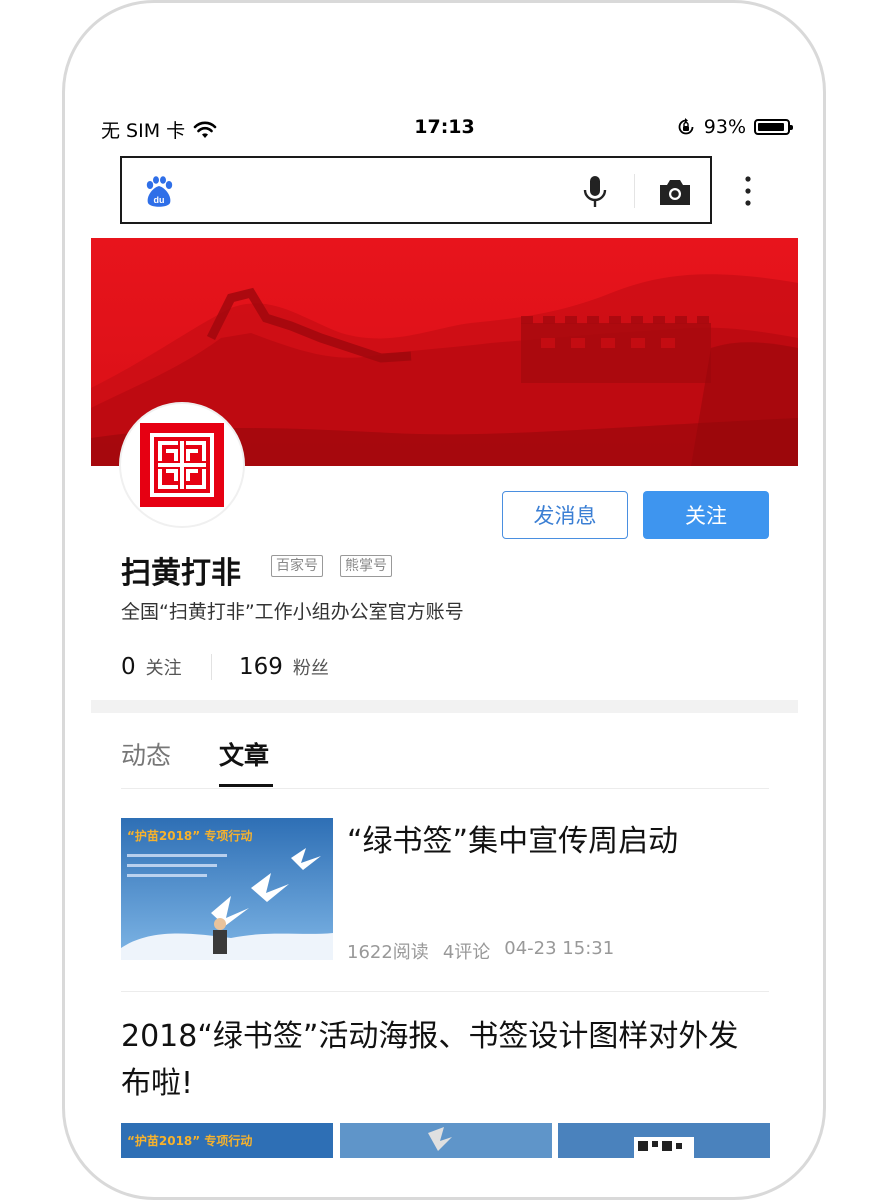 This screenshot has width=888, height=1200. Describe the element at coordinates (246, 785) in the screenshot. I see `active-tab-indicator` at that location.